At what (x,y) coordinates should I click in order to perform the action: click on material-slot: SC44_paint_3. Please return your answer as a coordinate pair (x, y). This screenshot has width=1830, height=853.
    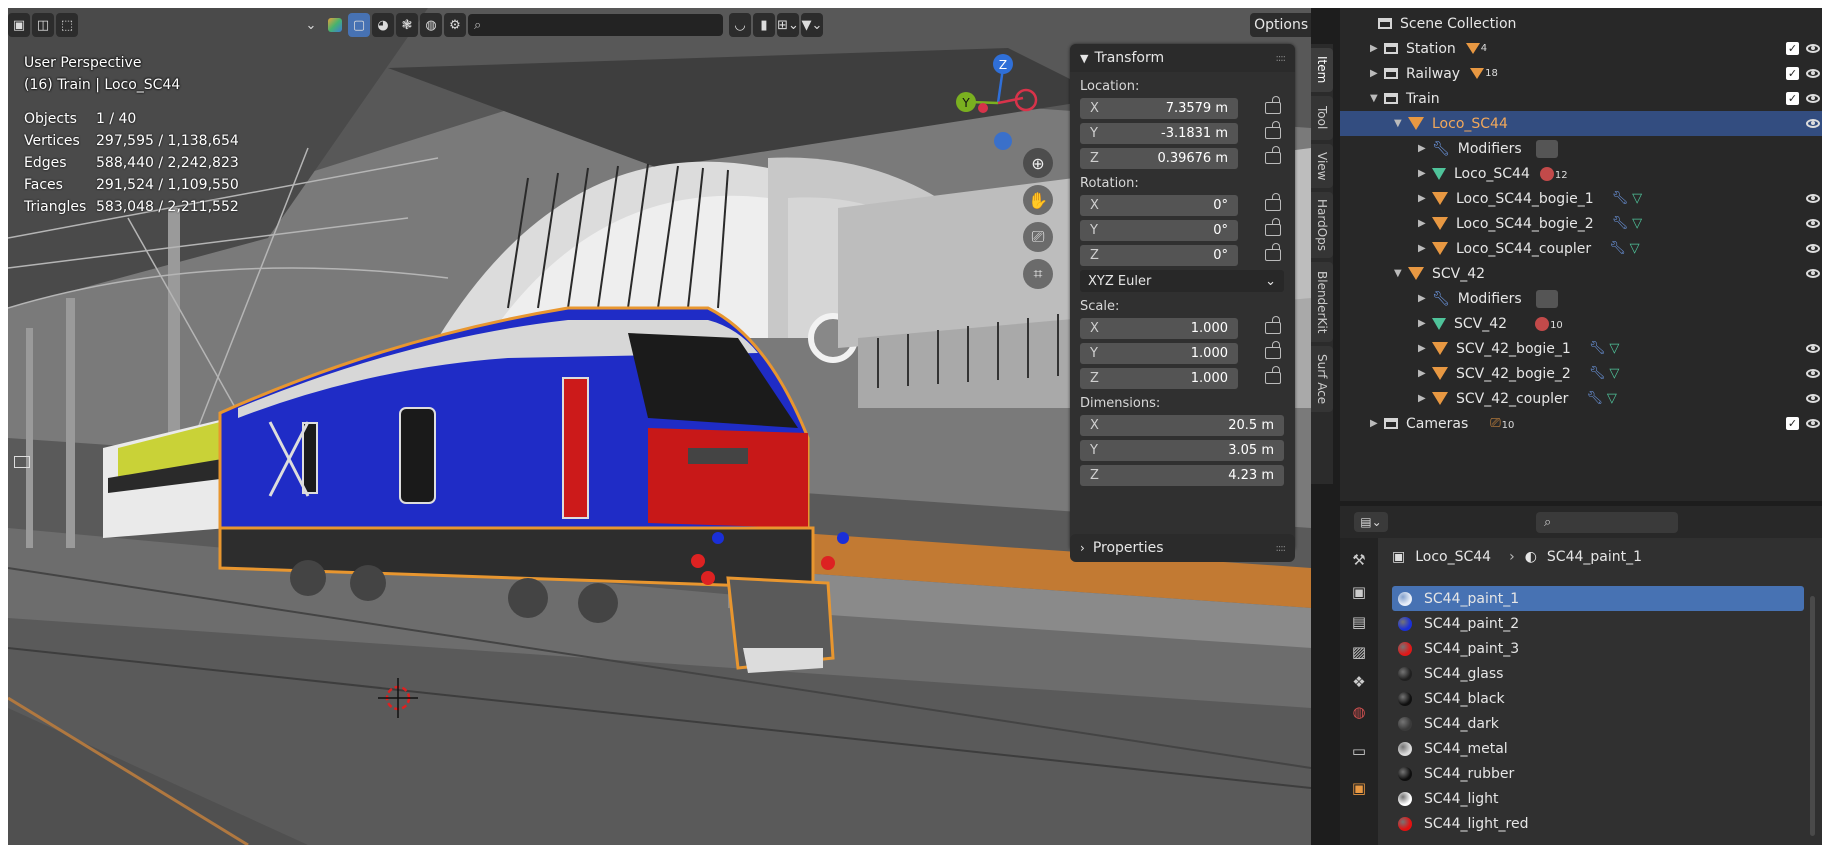
    Looking at the image, I should click on (1598, 648).